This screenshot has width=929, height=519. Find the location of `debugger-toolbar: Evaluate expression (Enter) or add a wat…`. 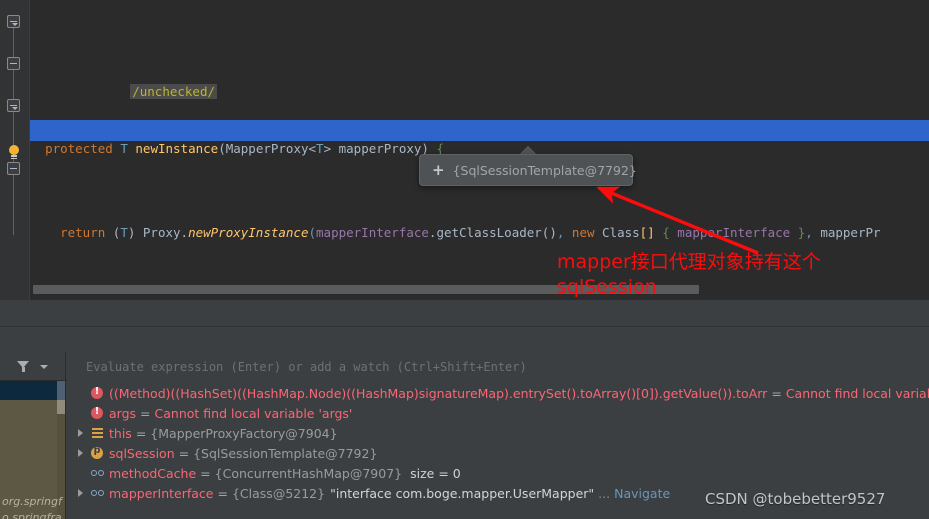

debugger-toolbar: Evaluate expression (Enter) or add a wat… is located at coordinates (464, 366).